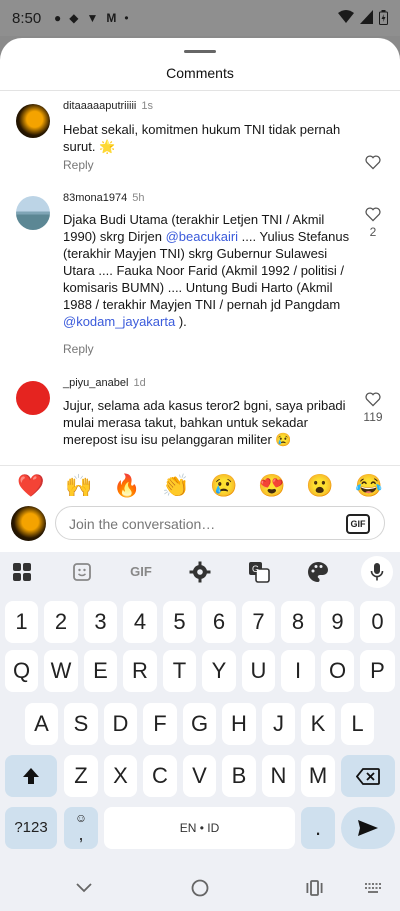 This screenshot has width=400, height=911. I want to click on keyboard-toolbar: GIF G, so click(200, 572).